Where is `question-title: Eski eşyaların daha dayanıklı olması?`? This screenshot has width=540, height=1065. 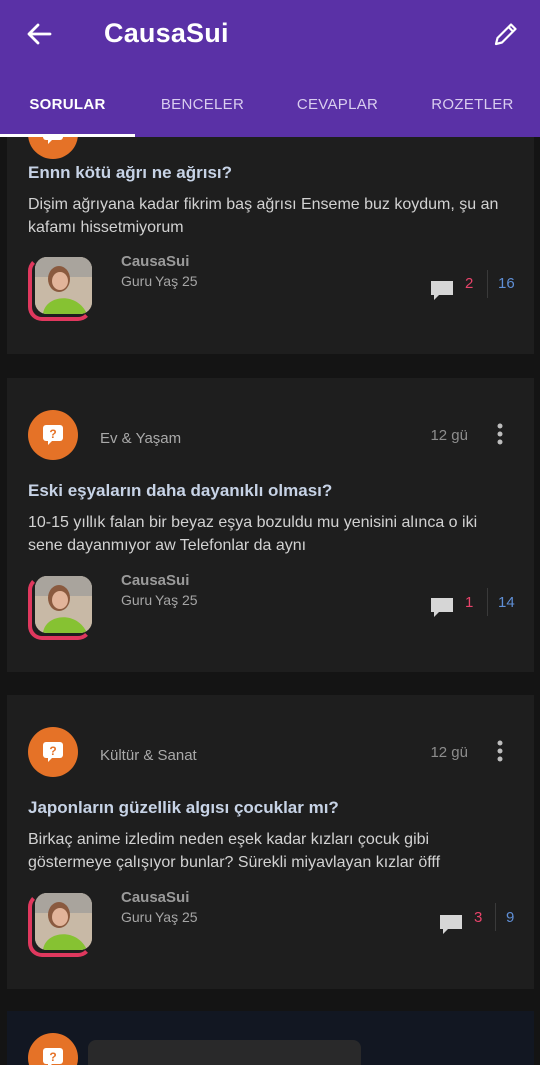
question-title: Eski eşyaların daha dayanıklı olması? is located at coordinates (271, 491).